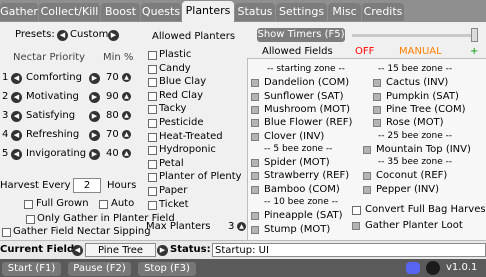 The height and width of the screenshot is (277, 486). Describe the element at coordinates (474, 35) in the screenshot. I see `mode-slider-thumb` at that location.